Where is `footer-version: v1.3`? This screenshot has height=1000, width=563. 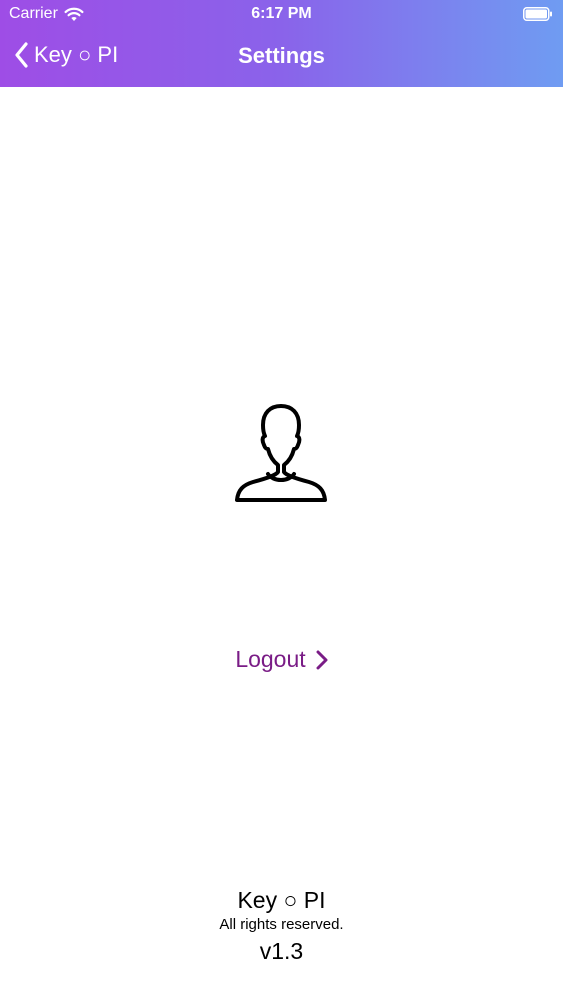 footer-version: v1.3 is located at coordinates (281, 951).